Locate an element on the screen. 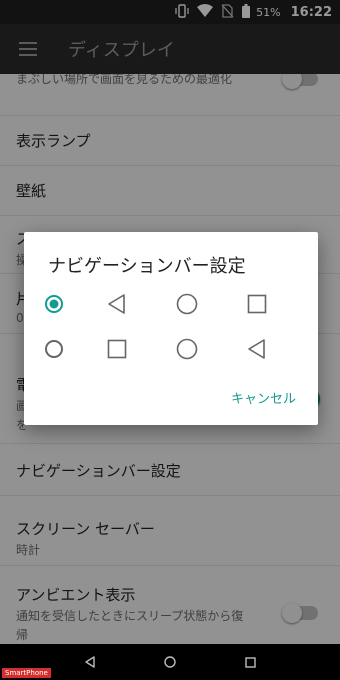  system-nav-bar: SmartPhone is located at coordinates (170, 662).